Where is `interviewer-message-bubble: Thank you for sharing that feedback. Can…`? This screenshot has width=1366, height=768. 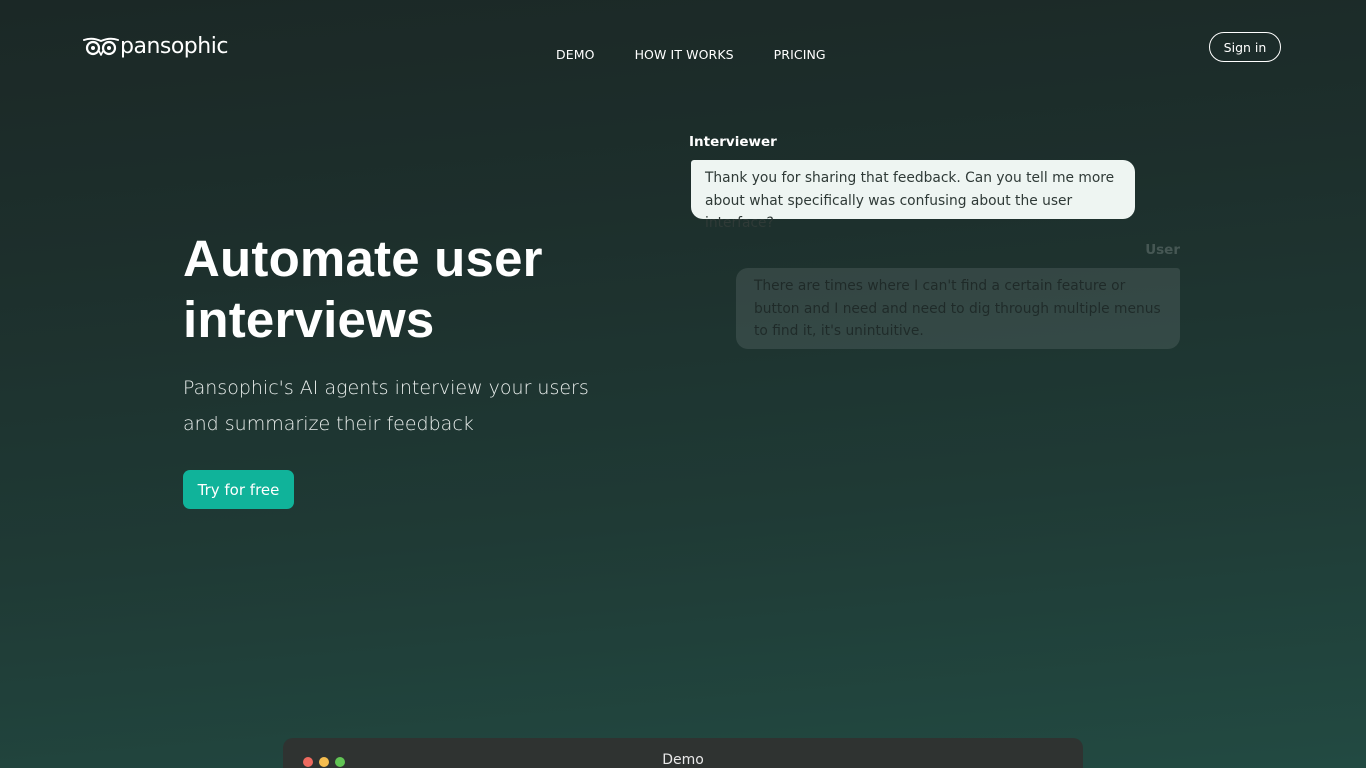
interviewer-message-bubble: Thank you for sharing that feedback. Can… is located at coordinates (913, 195).